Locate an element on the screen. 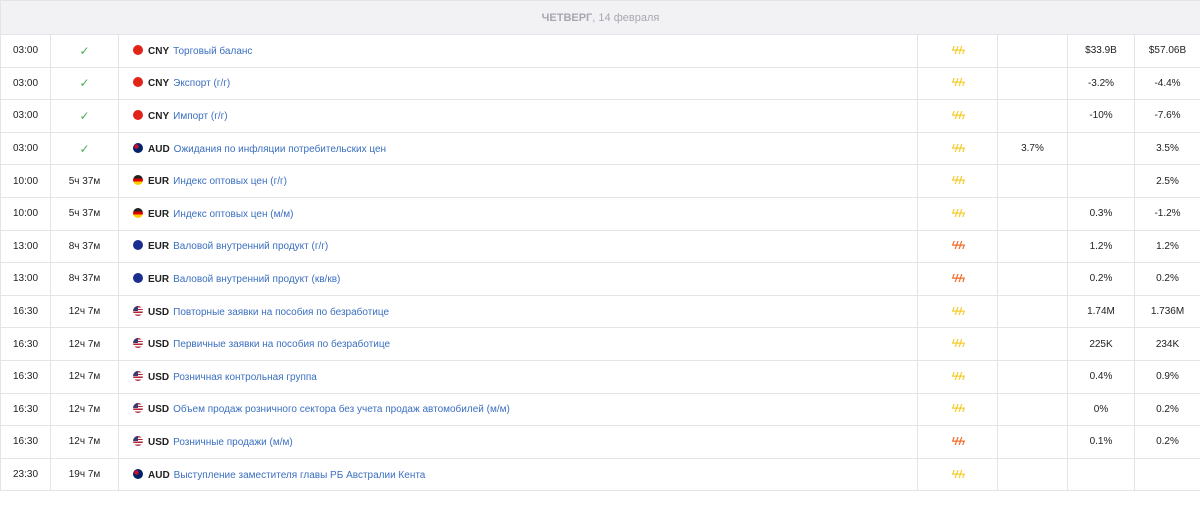  previous-value: -1.2% is located at coordinates (1167, 213).